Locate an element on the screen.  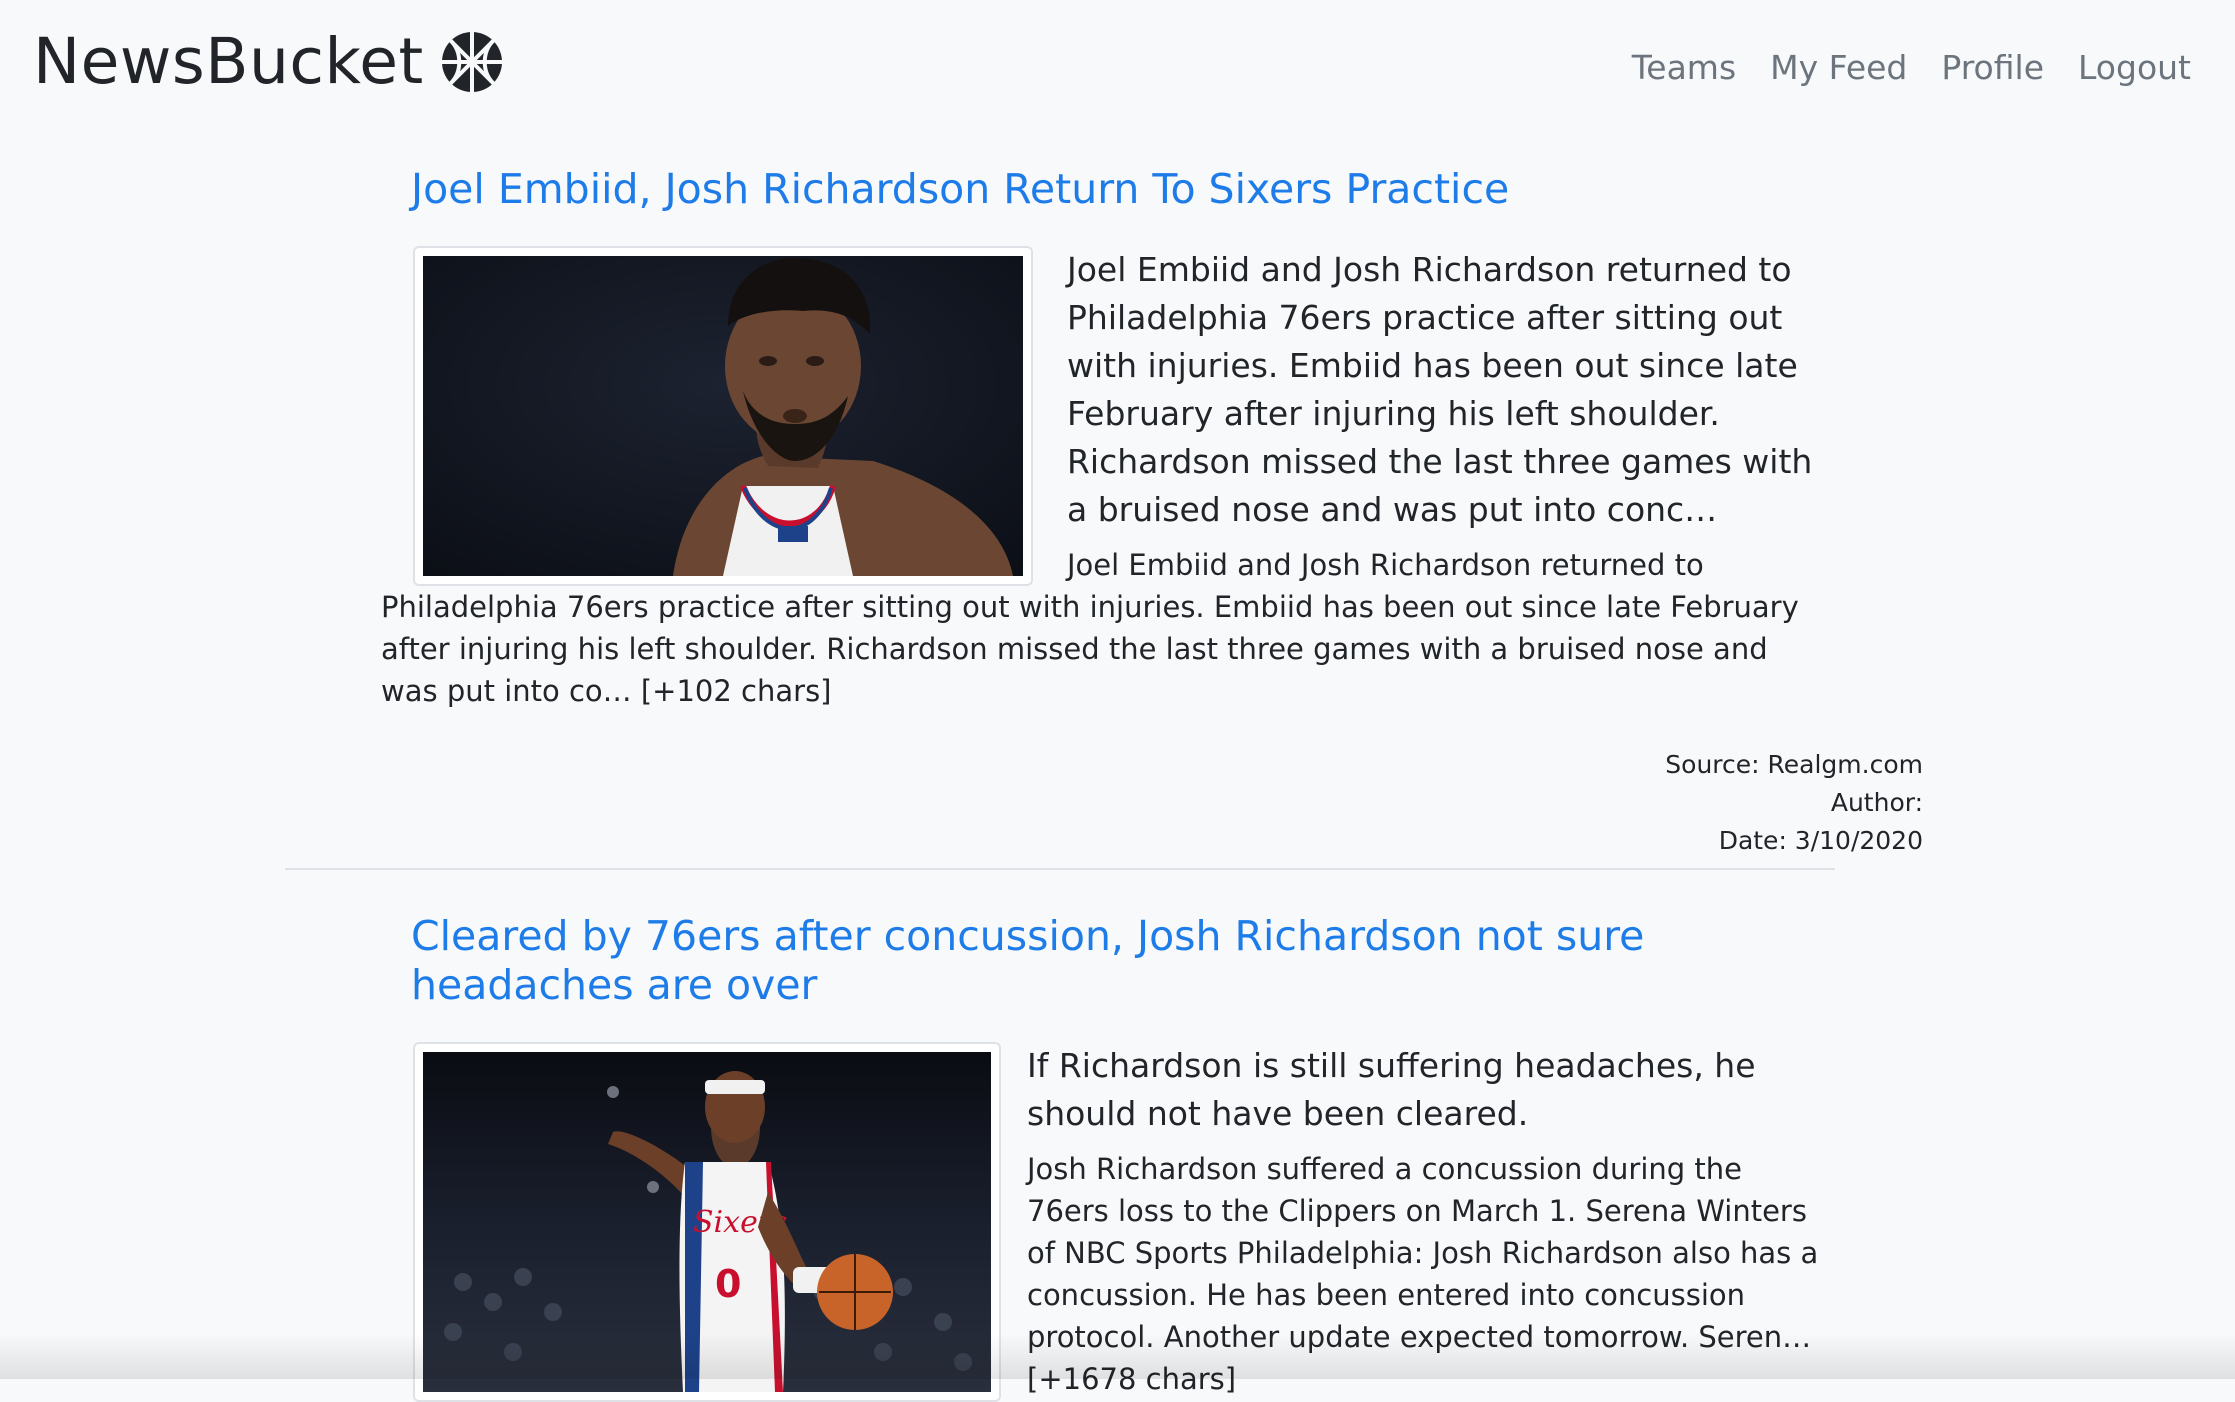
brand: NewsBucket is located at coordinates (268, 62).